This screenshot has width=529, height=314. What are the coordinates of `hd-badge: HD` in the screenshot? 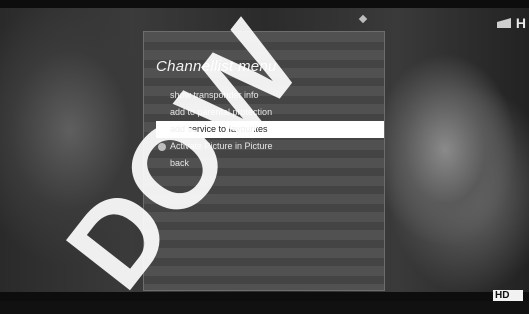 It's located at (508, 295).